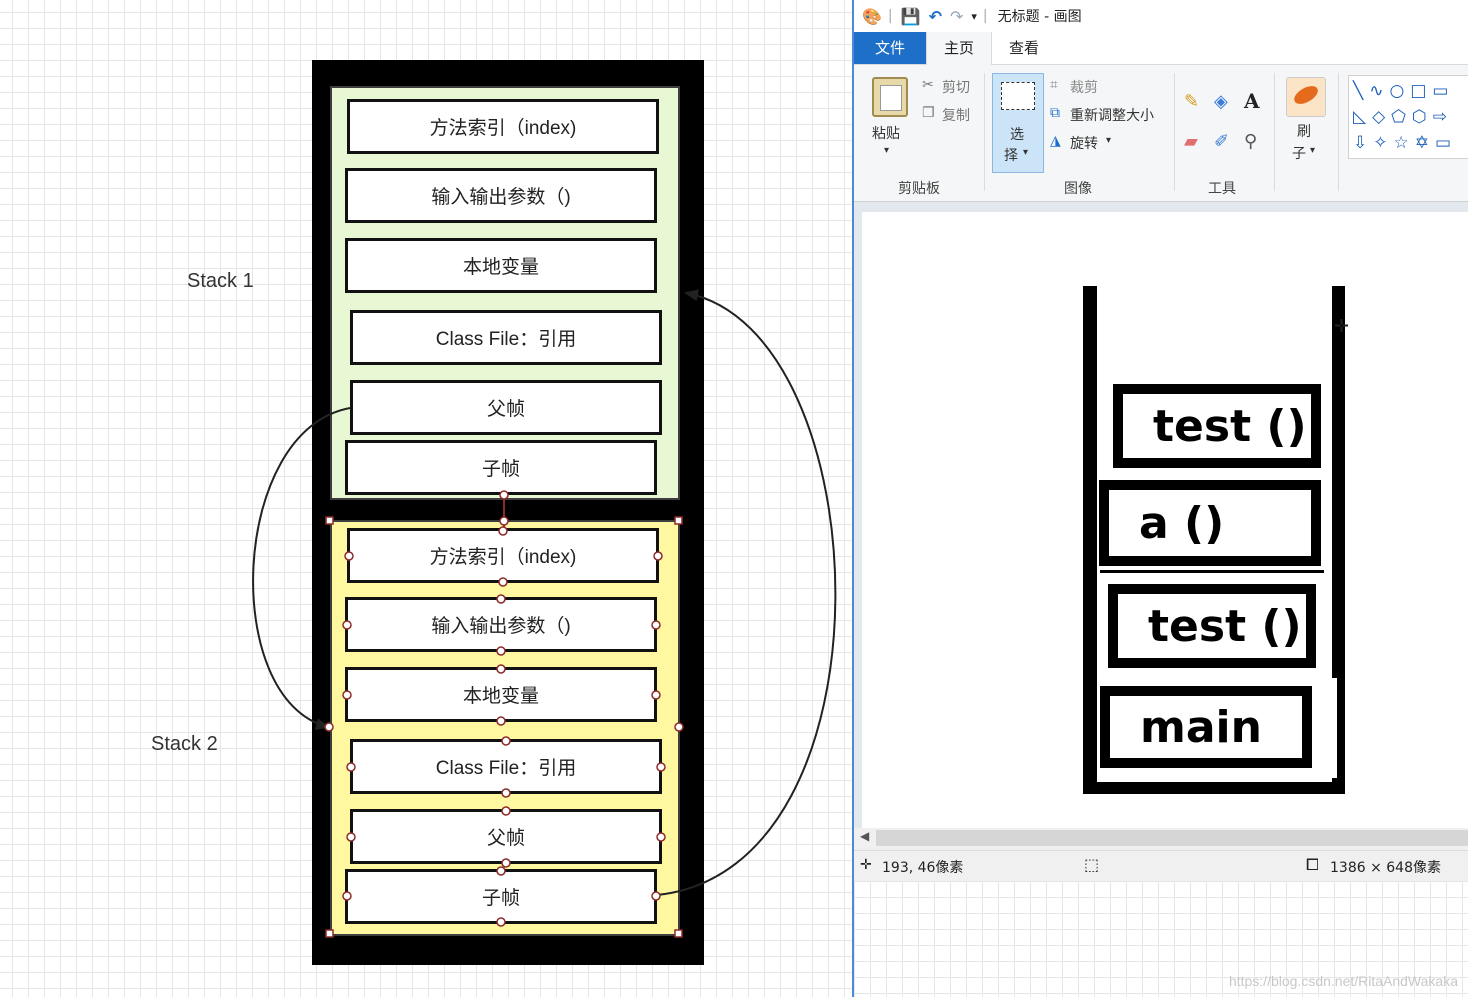 Image resolution: width=1468 pixels, height=997 pixels. What do you see at coordinates (1217, 426) in the screenshot?
I see `drawn-frame-test-top: test ()` at bounding box center [1217, 426].